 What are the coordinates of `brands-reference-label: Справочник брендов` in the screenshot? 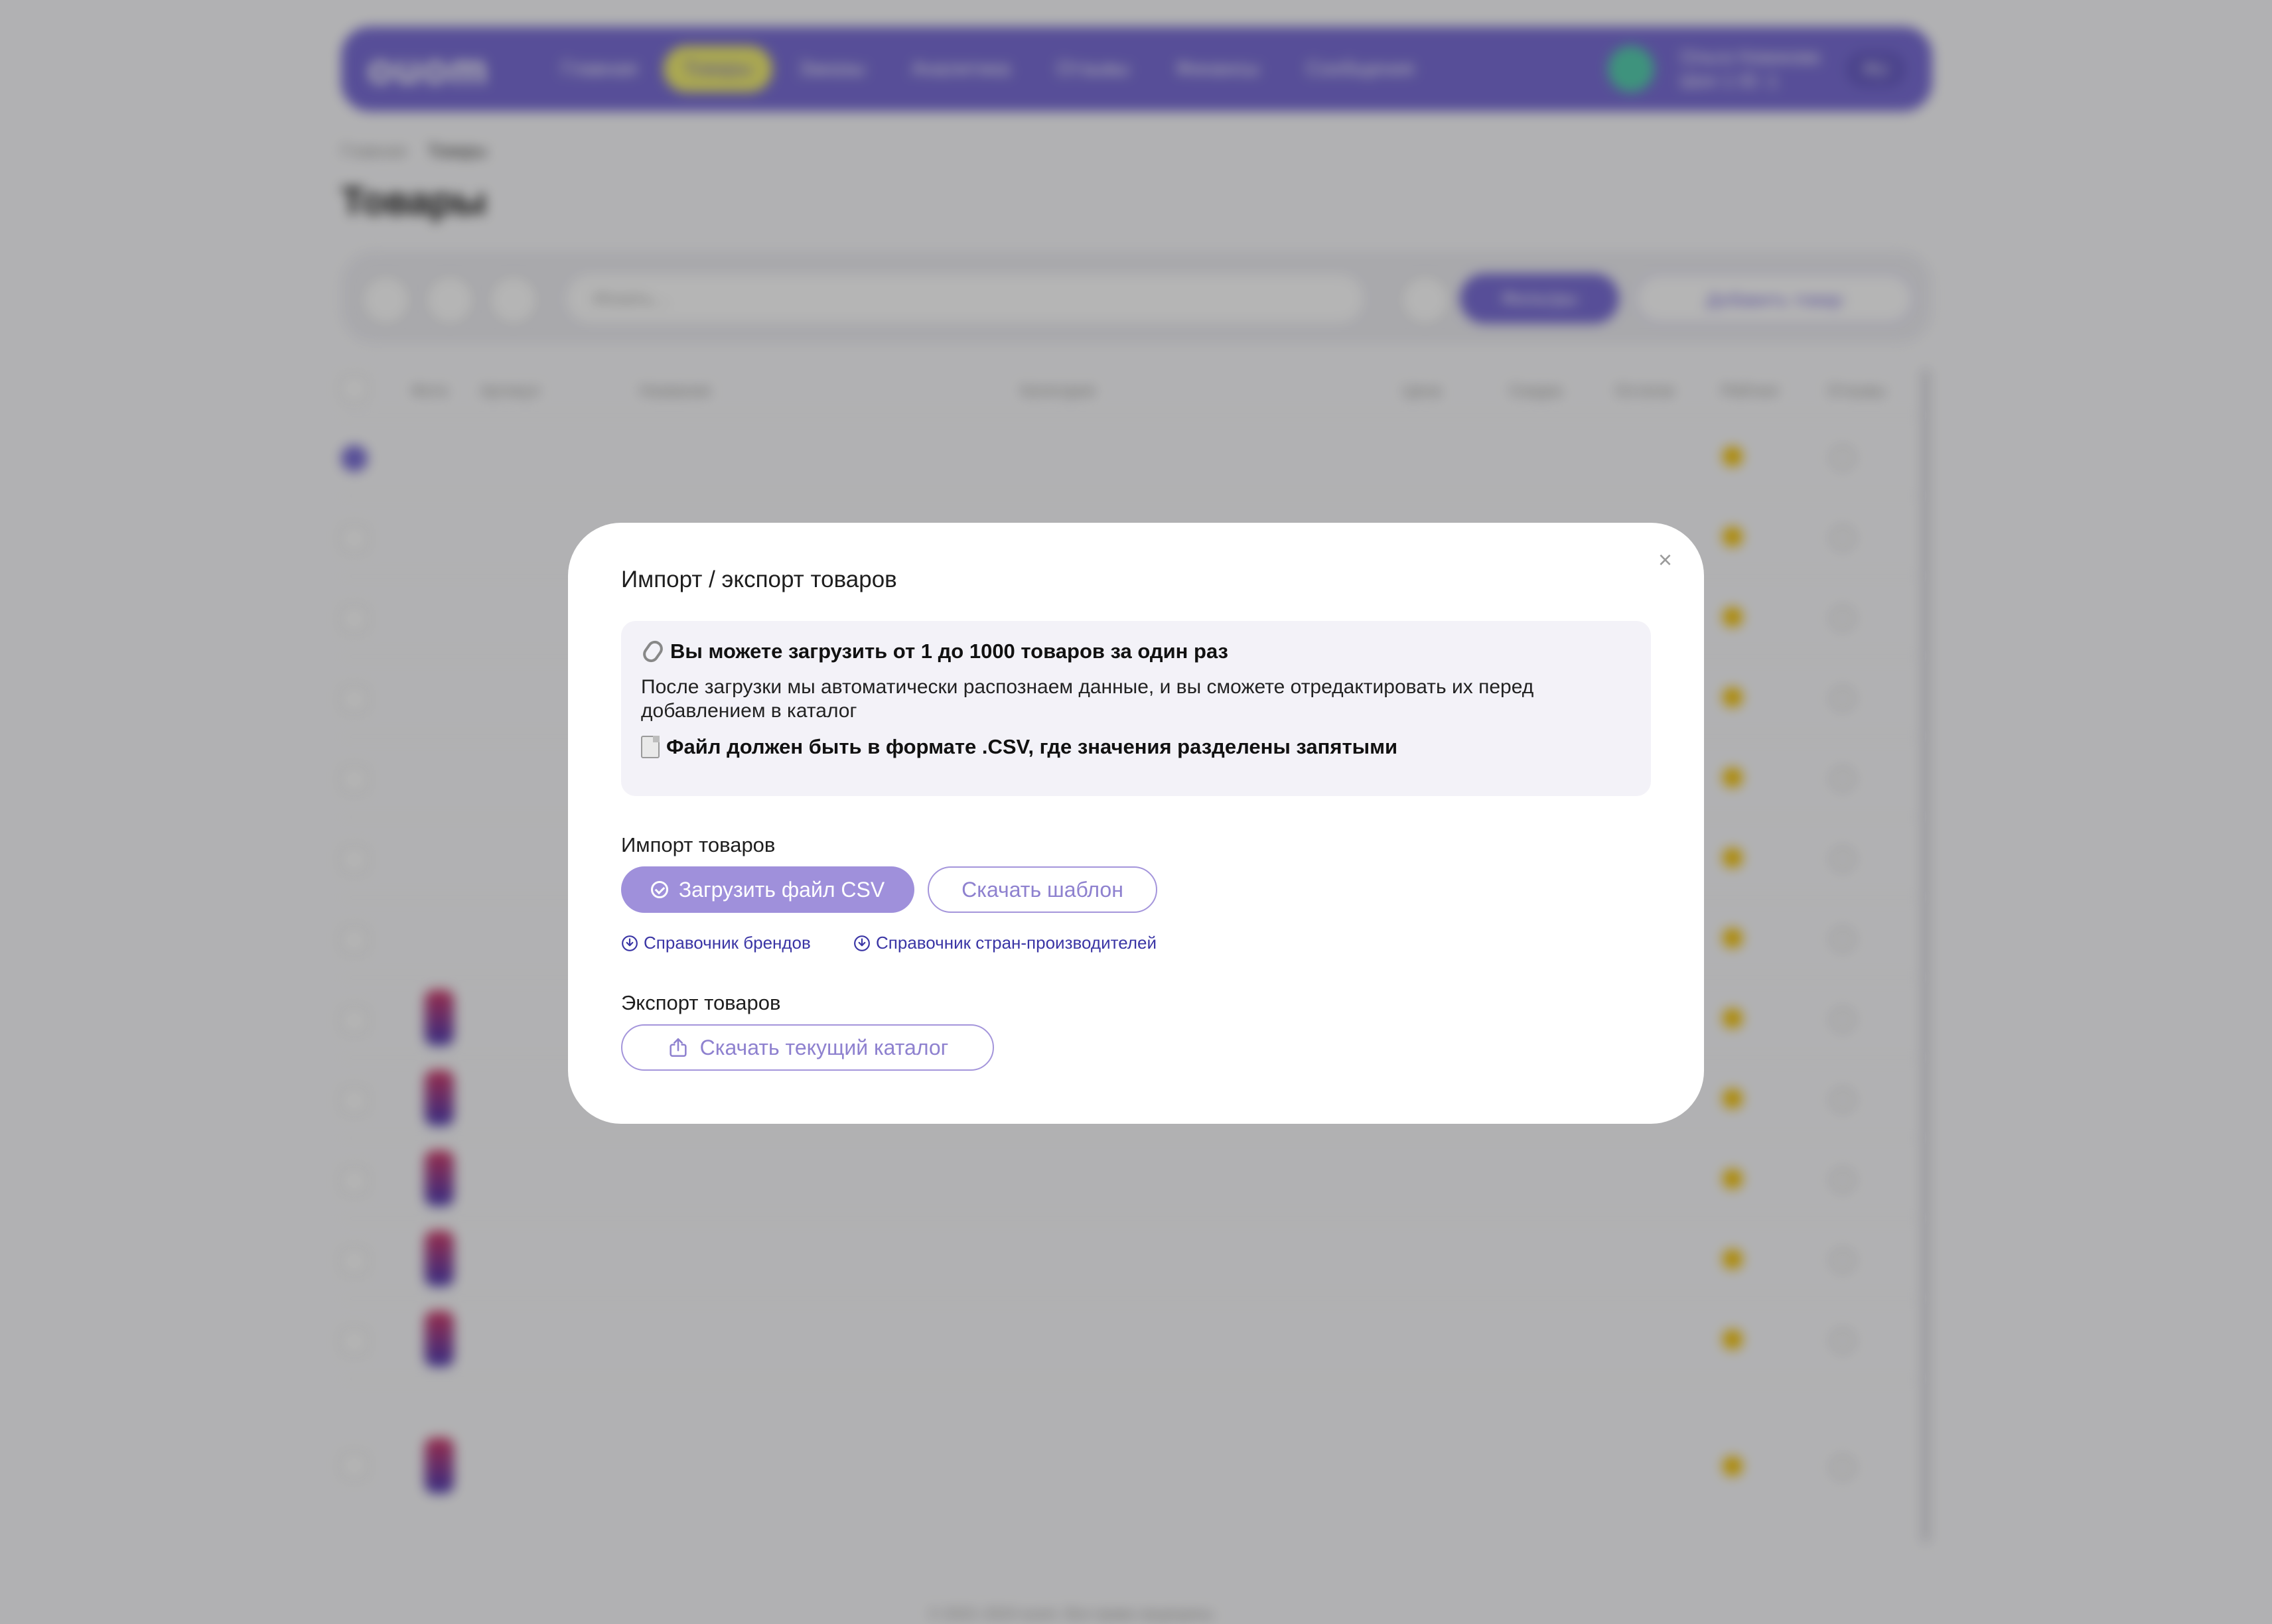 It's located at (727, 943).